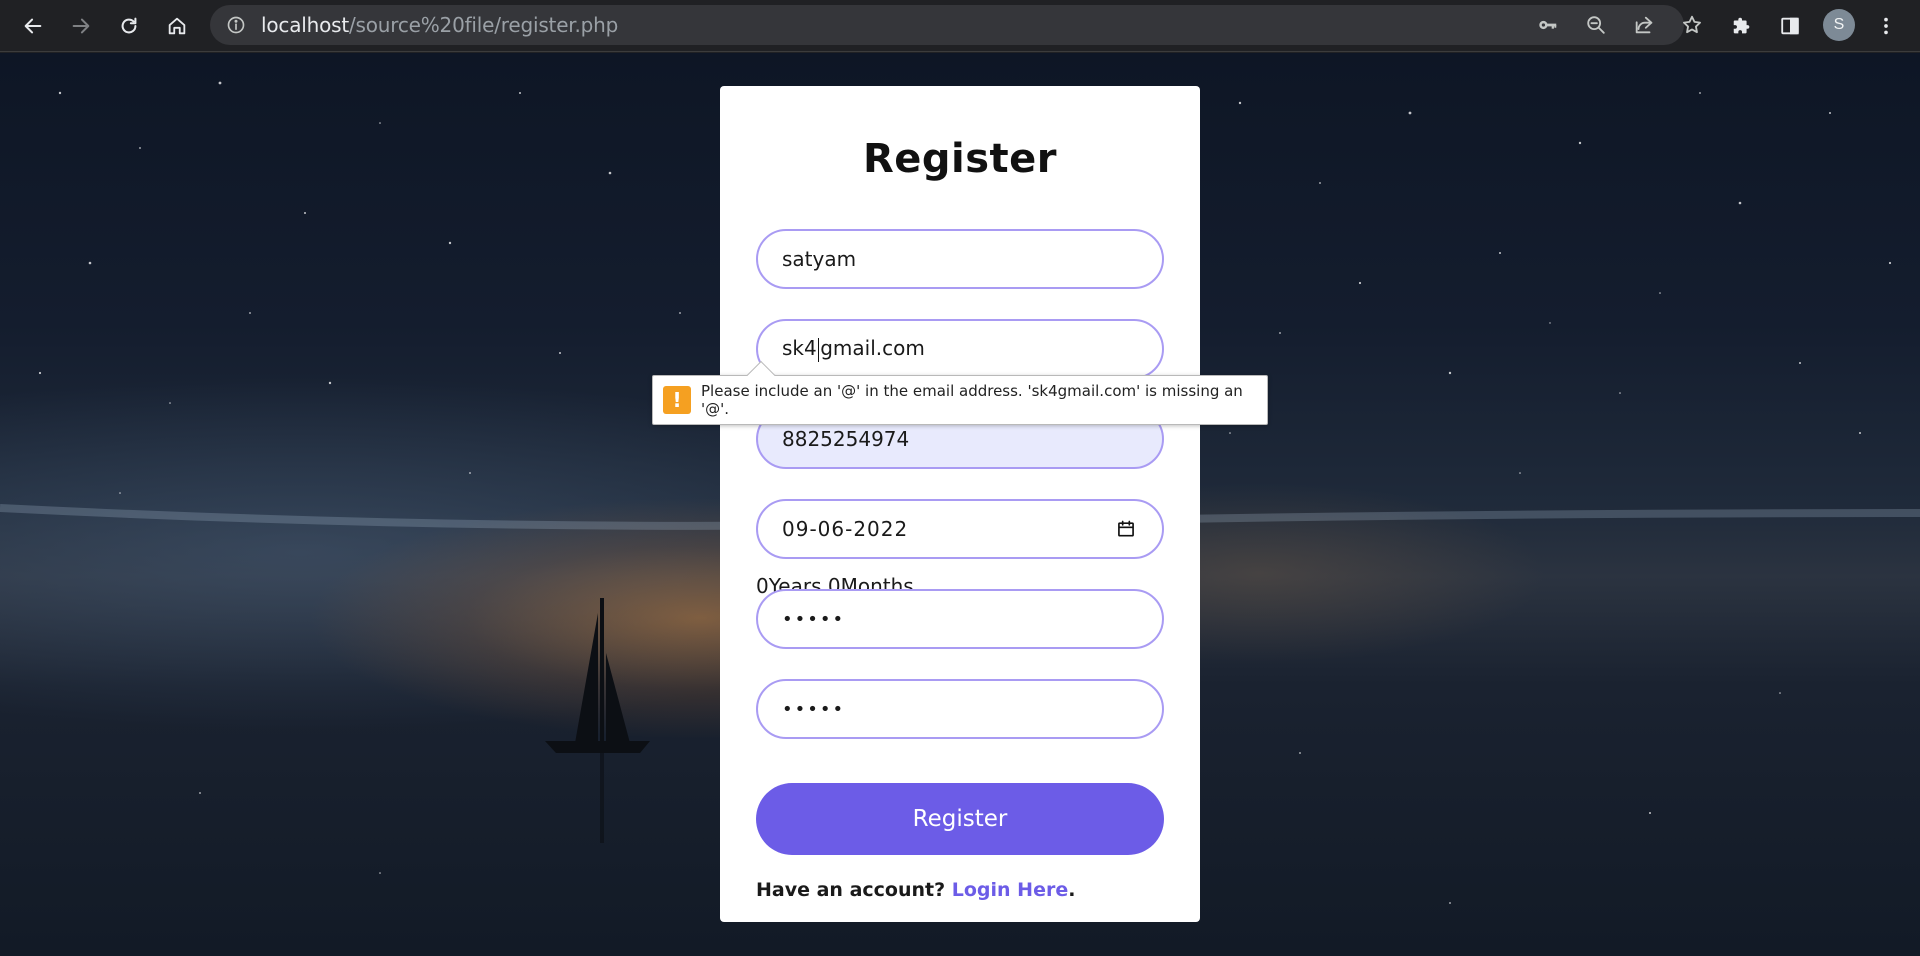 The width and height of the screenshot is (1920, 956). I want to click on share-button, so click(1644, 25).